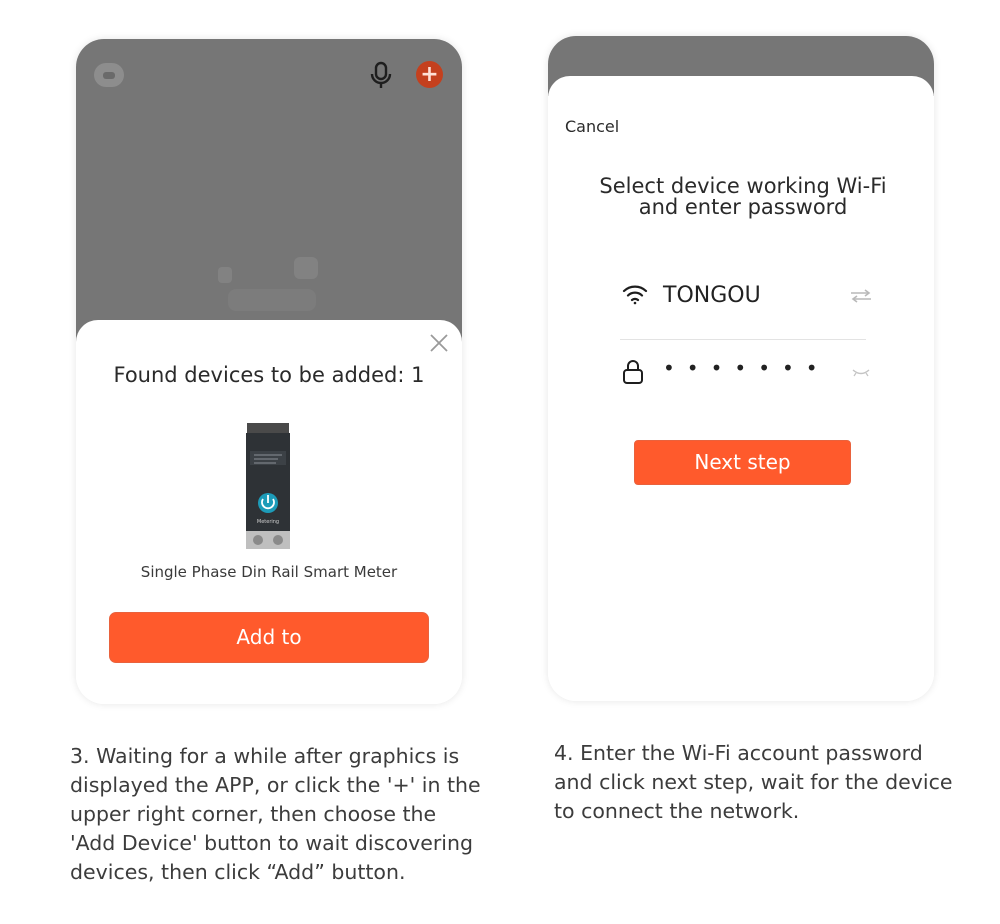  I want to click on wifi-ssid: TONGOU, so click(712, 295).